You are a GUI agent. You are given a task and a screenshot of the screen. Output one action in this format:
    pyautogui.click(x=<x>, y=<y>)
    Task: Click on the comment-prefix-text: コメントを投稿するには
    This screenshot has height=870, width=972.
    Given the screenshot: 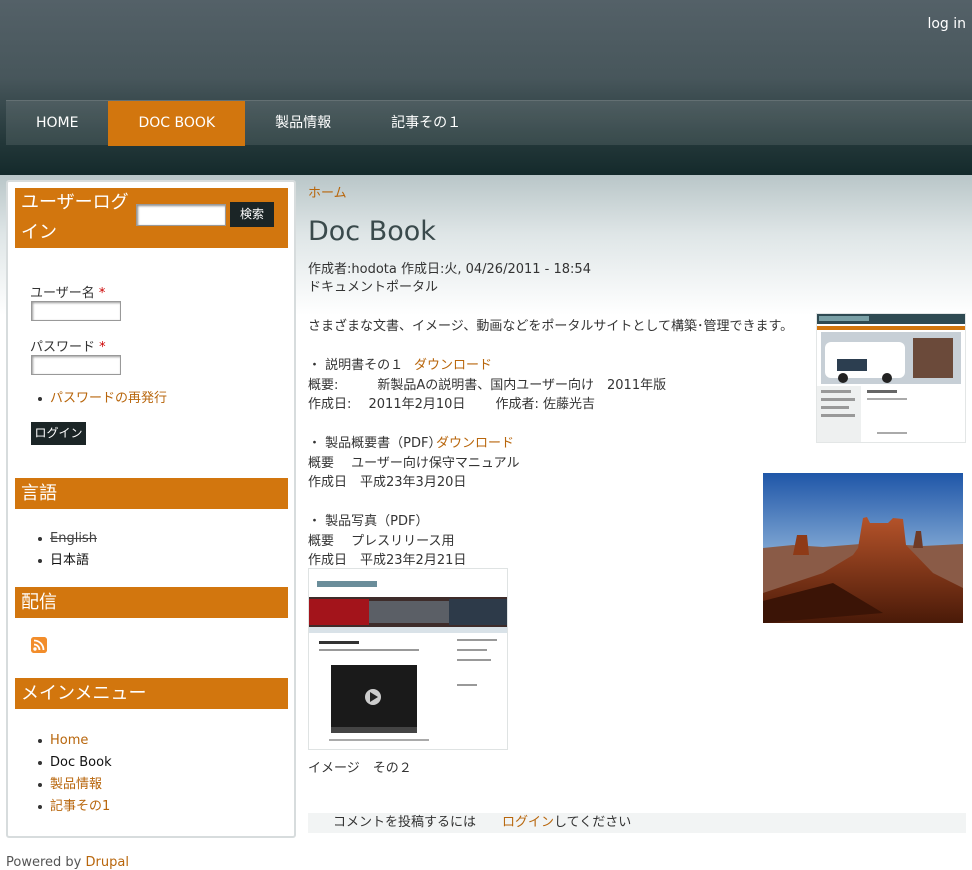 What is the action you would take?
    pyautogui.click(x=418, y=822)
    